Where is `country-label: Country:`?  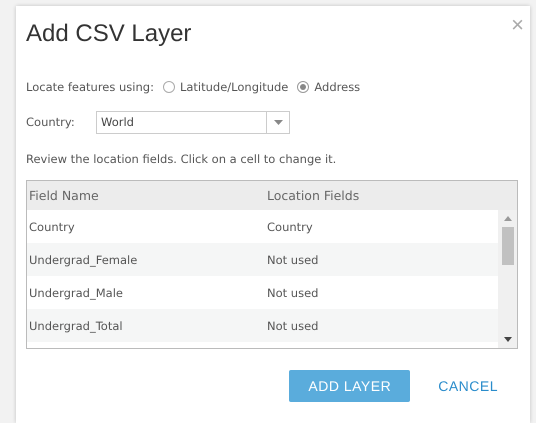
country-label: Country: is located at coordinates (51, 122).